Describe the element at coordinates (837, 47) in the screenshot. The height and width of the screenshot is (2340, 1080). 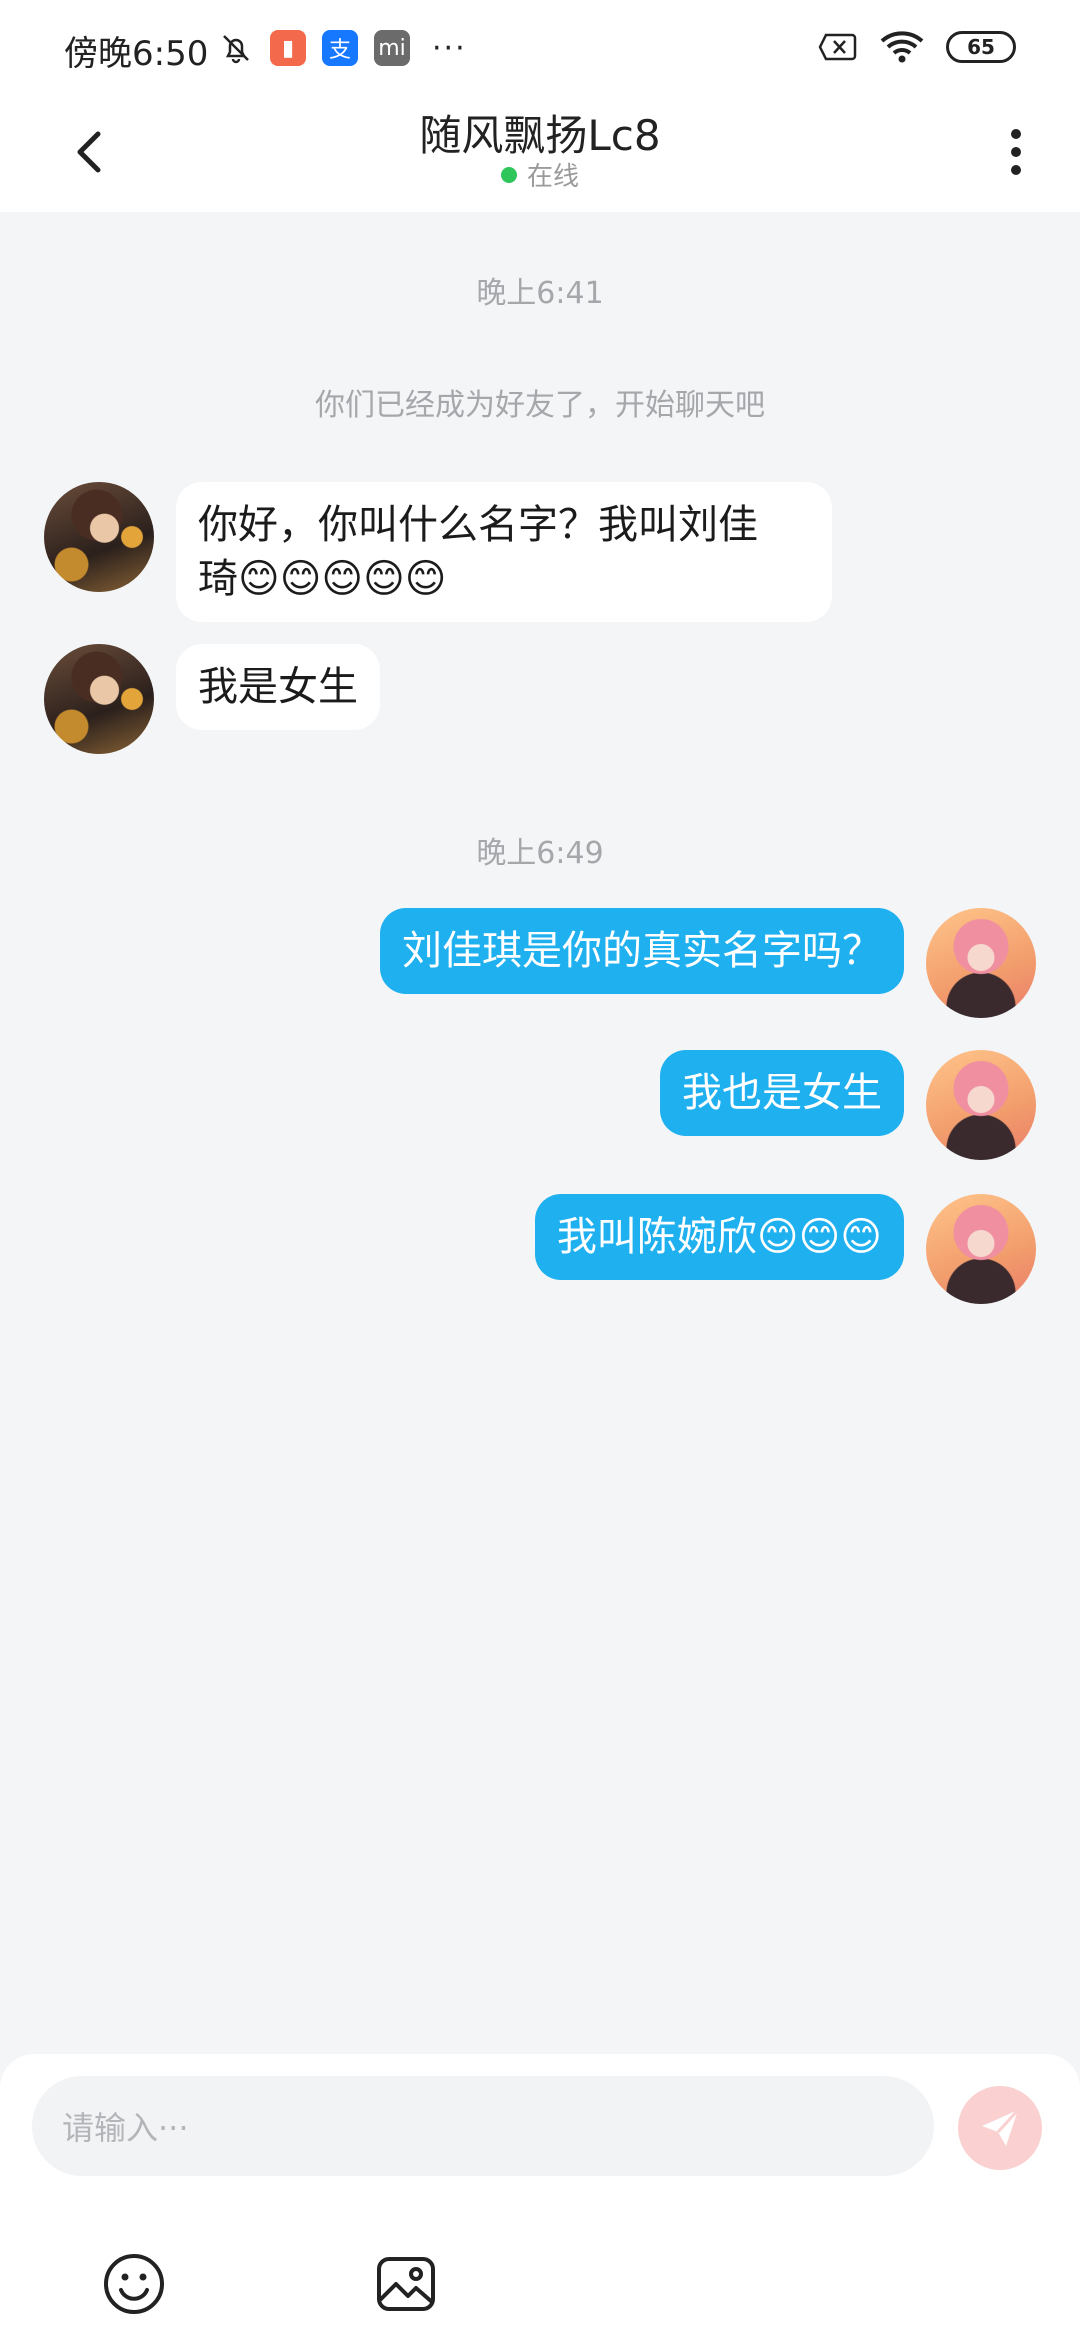
I see `sim-card-icon` at that location.